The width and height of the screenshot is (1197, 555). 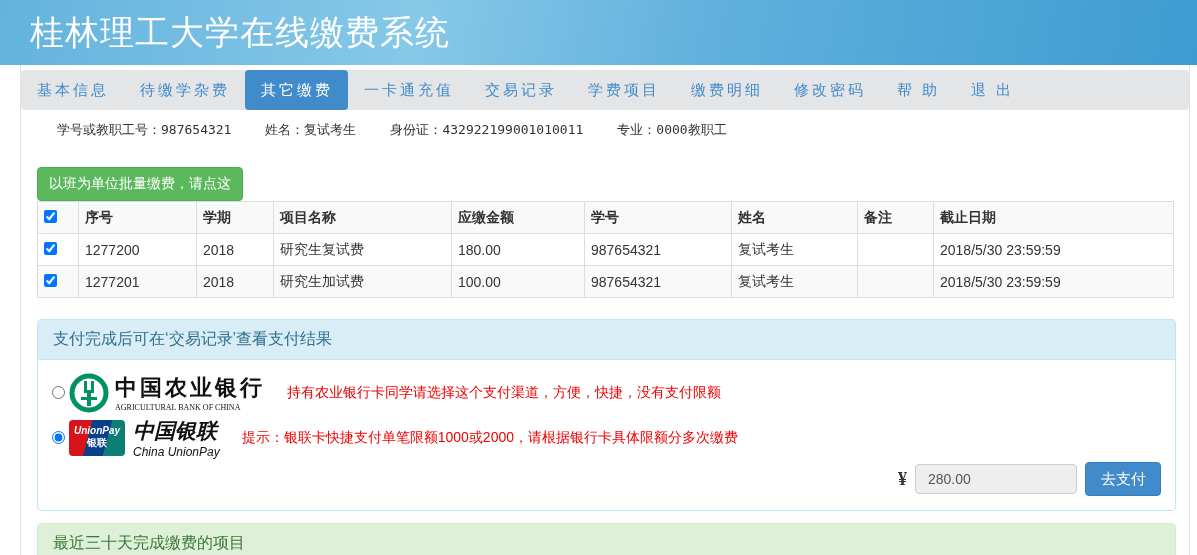 What do you see at coordinates (176, 430) in the screenshot?
I see `logo-text: 中国银联` at bounding box center [176, 430].